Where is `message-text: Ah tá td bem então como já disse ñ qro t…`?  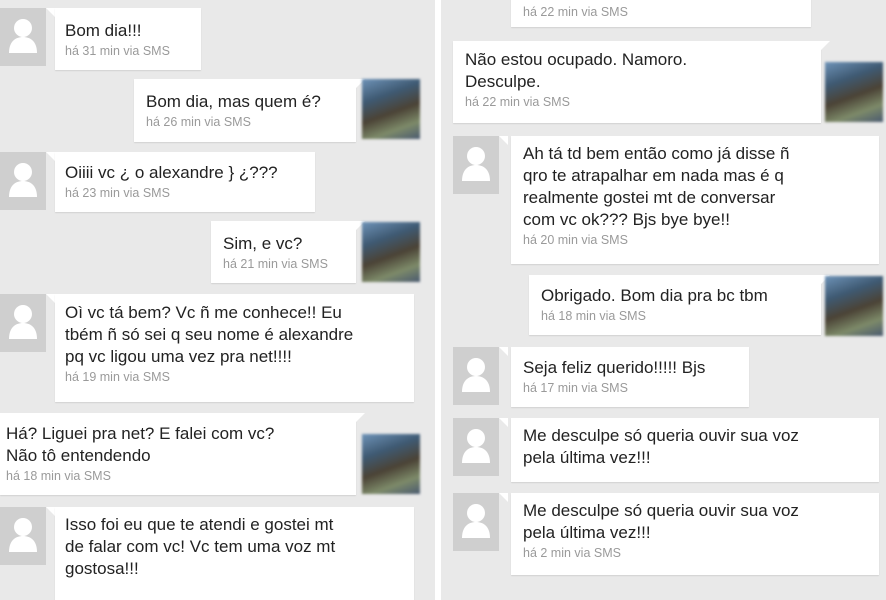 message-text: Ah tá td bem então como já disse ñ qro t… is located at coordinates (656, 186).